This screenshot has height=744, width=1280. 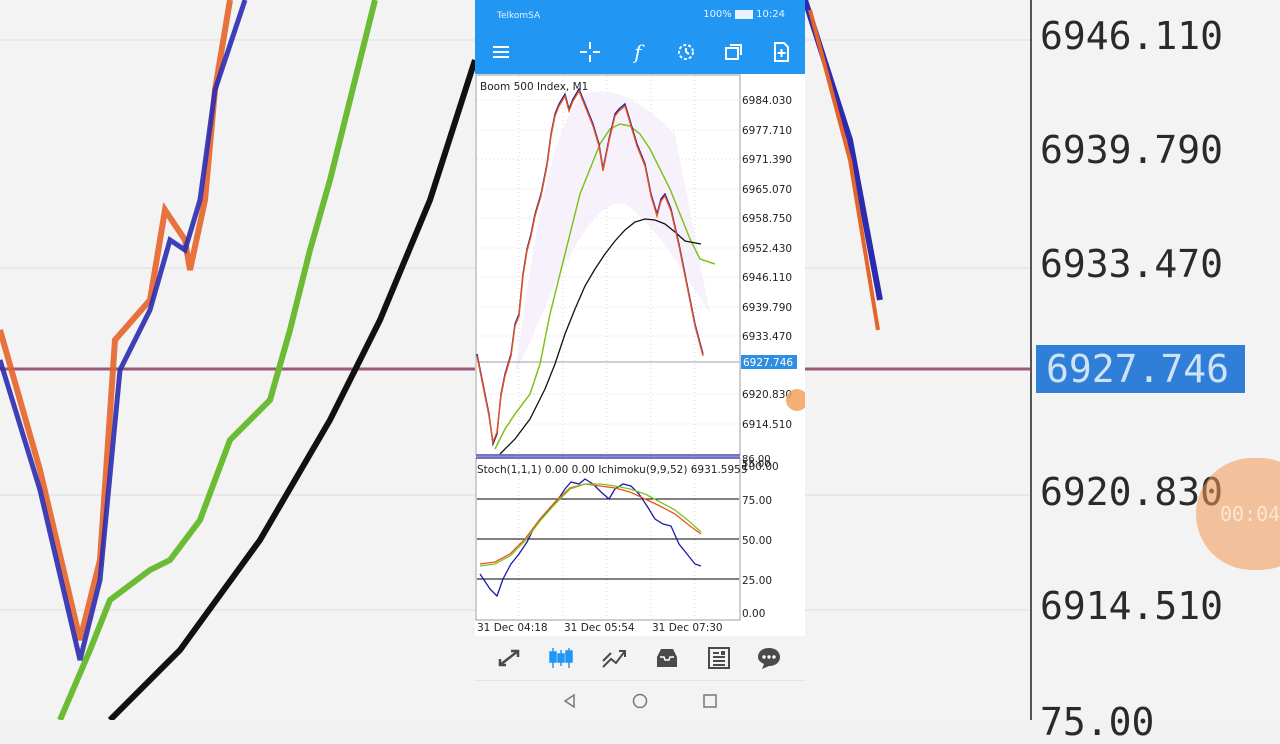 What do you see at coordinates (767, 395) in the screenshot?
I see `price-axis-label: 6920.830` at bounding box center [767, 395].